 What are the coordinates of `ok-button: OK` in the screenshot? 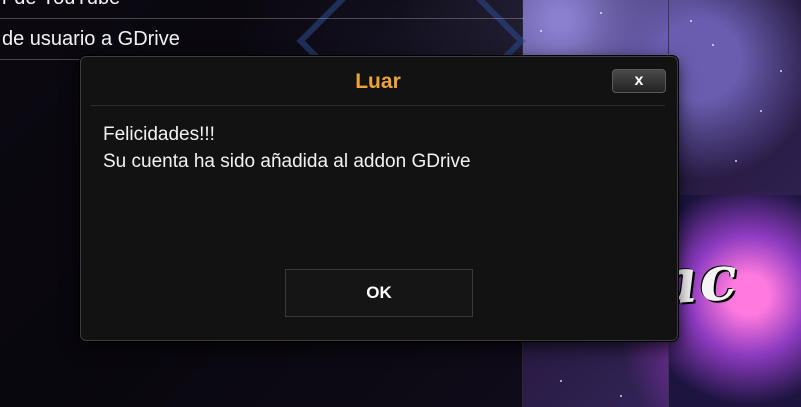 It's located at (379, 293).